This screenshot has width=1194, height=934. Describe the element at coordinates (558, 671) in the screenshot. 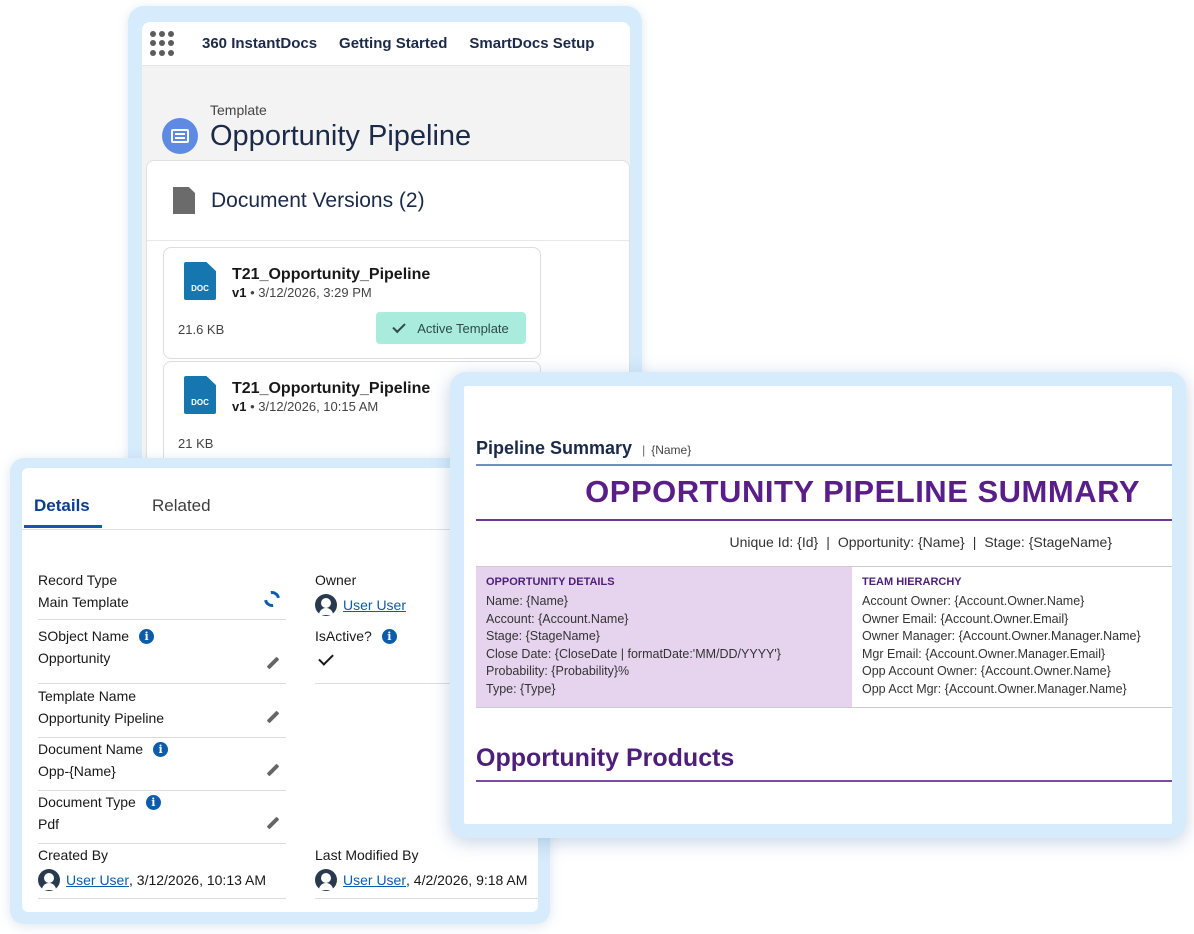

I see `detail-line: Probability: {Probability}%` at that location.